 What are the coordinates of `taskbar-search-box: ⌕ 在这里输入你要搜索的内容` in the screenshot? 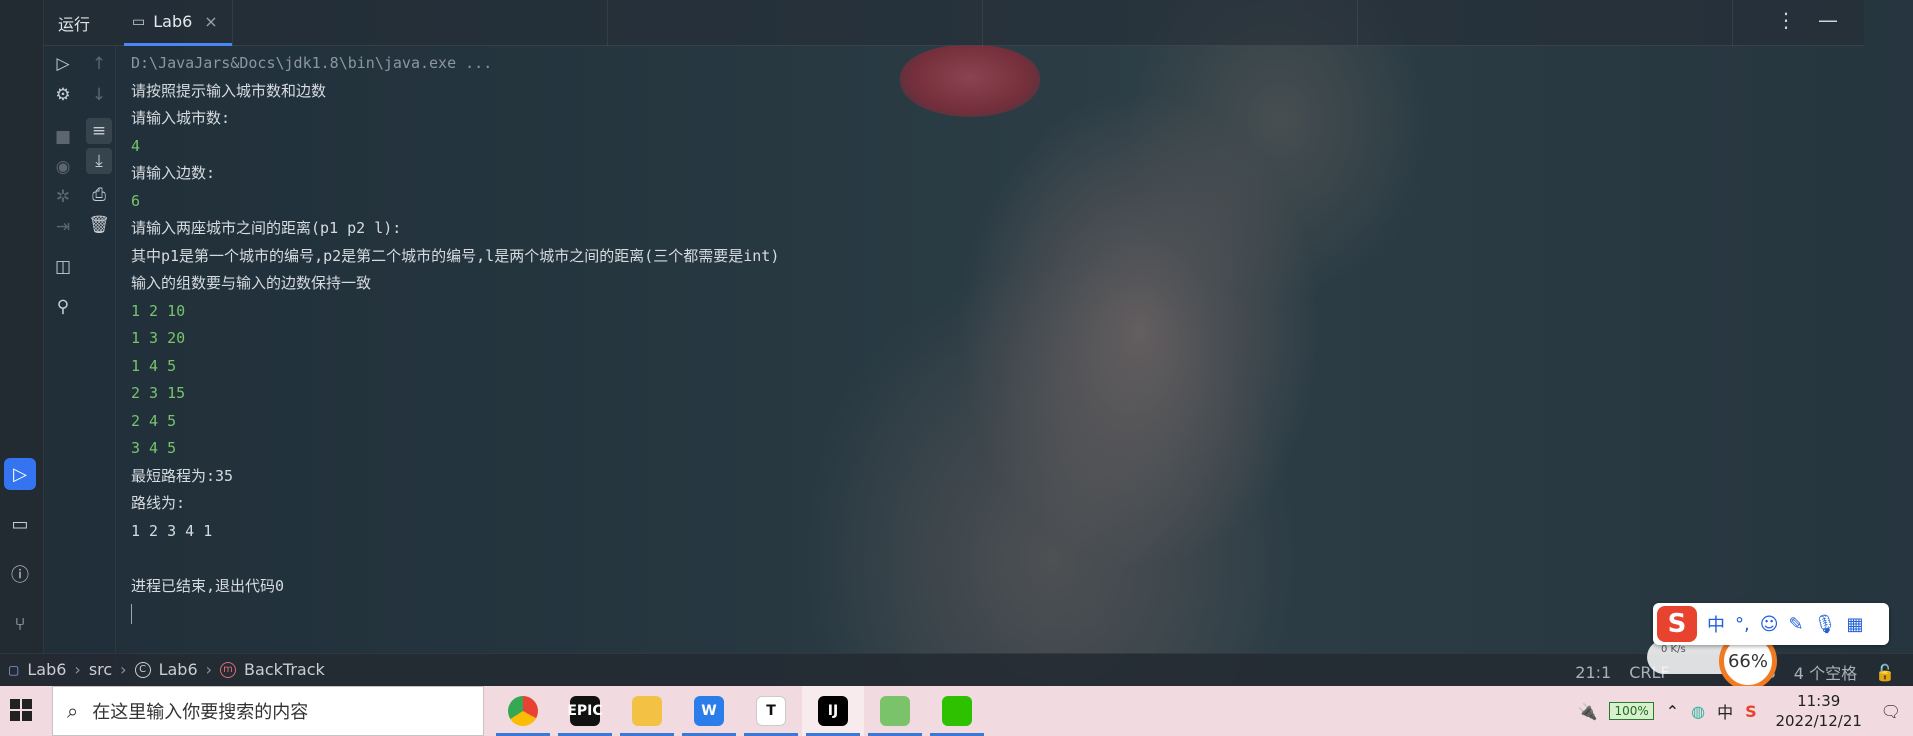 It's located at (268, 711).